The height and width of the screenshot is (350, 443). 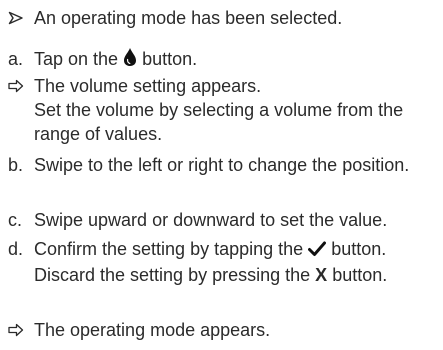 What do you see at coordinates (76, 59) in the screenshot?
I see `step-text-before: Tap on the` at bounding box center [76, 59].